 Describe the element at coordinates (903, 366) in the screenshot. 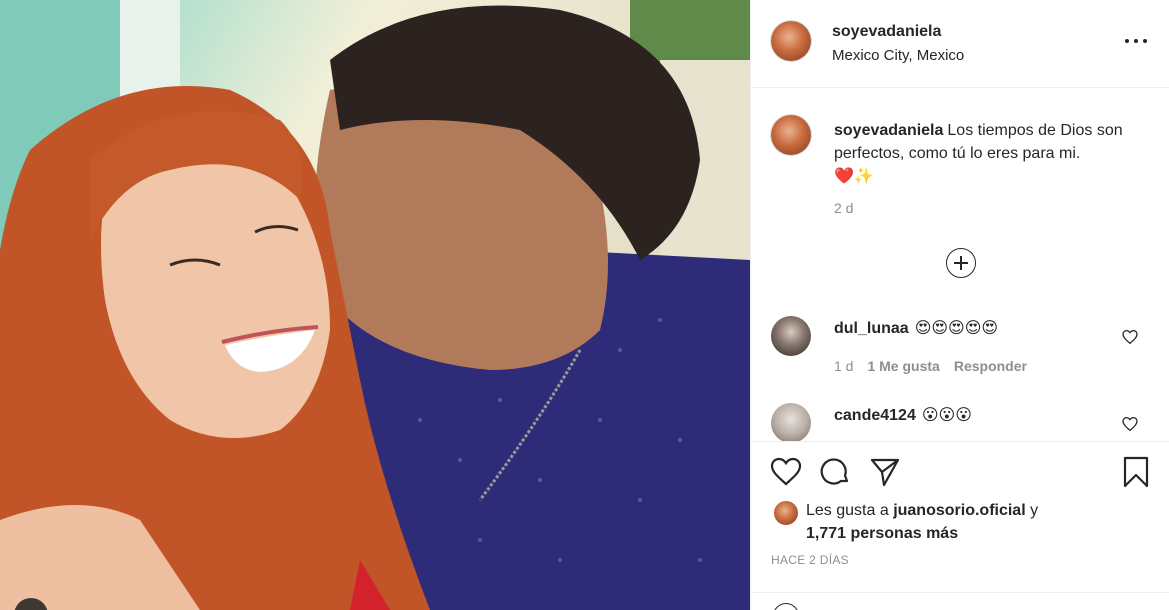

I see `comment-likes: 1 Me gusta` at that location.